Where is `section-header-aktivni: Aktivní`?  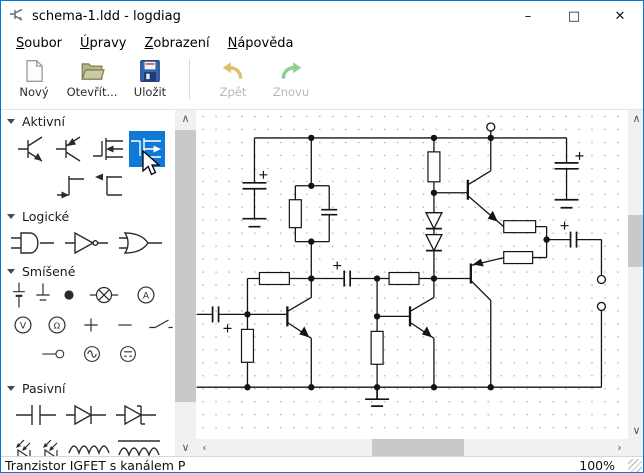 section-header-aktivni: Aktivní is located at coordinates (91, 121).